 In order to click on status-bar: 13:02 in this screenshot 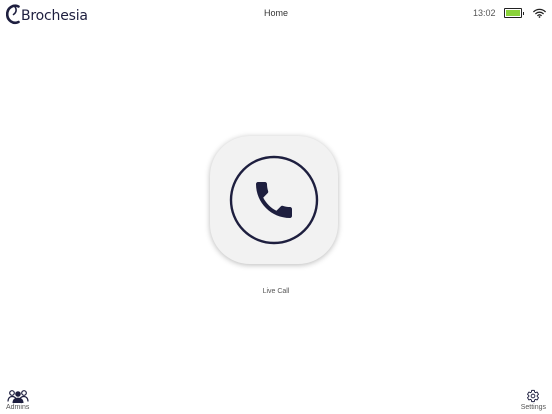, I will do `click(509, 13)`.